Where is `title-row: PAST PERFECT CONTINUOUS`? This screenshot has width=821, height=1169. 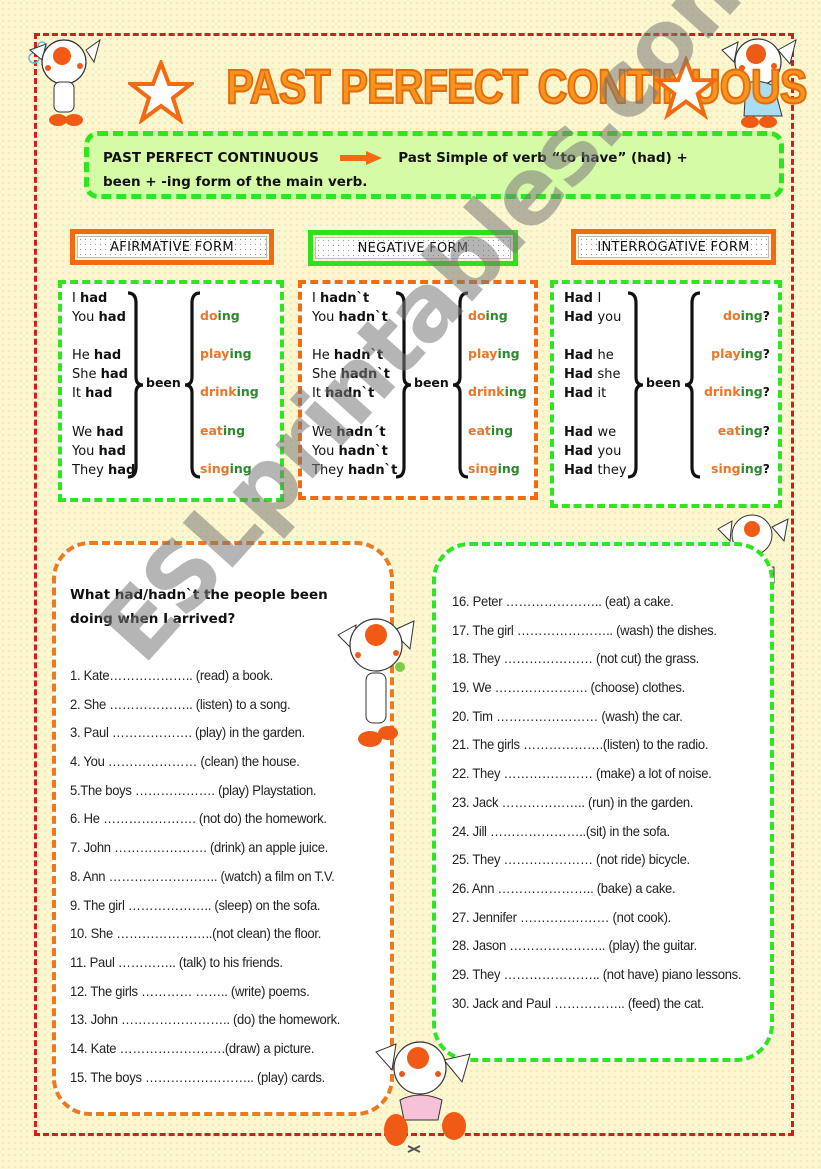
title-row: PAST PERFECT CONTINUOUS is located at coordinates (464, 91).